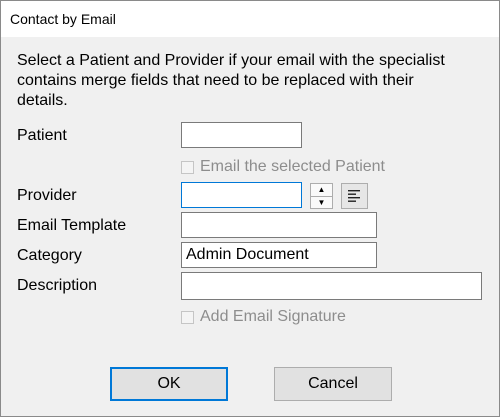 This screenshot has width=500, height=417. What do you see at coordinates (187, 167) in the screenshot?
I see `email-patient-checkbox-box` at bounding box center [187, 167].